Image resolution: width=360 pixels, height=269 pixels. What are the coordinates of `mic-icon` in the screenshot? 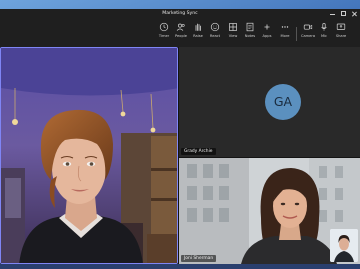 It's located at (324, 26).